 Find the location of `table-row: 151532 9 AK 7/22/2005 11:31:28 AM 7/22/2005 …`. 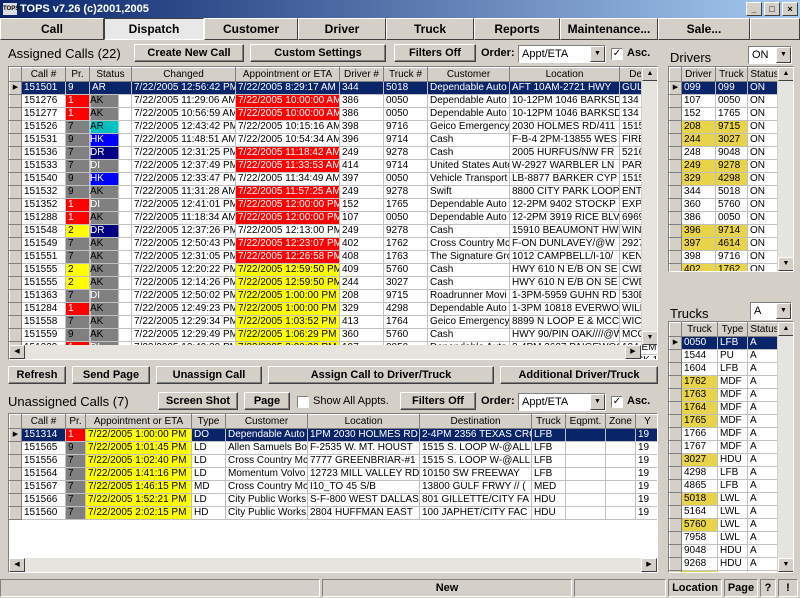

table-row: 151532 9 AK 7/22/2005 11:31:28 AM 7/22/2005 … is located at coordinates (333, 192).